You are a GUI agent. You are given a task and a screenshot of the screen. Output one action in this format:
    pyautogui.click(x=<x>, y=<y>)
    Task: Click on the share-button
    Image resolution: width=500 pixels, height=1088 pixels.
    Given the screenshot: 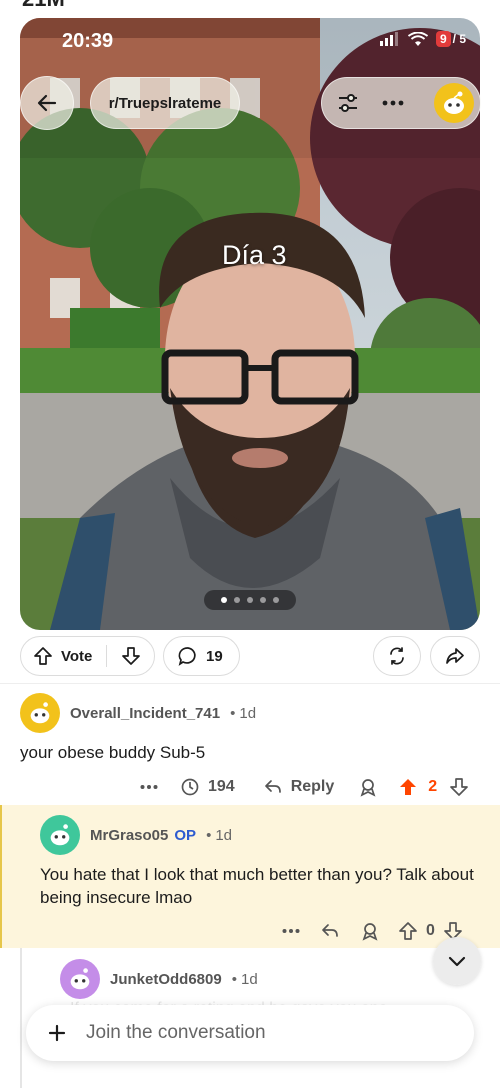 What is the action you would take?
    pyautogui.click(x=455, y=656)
    